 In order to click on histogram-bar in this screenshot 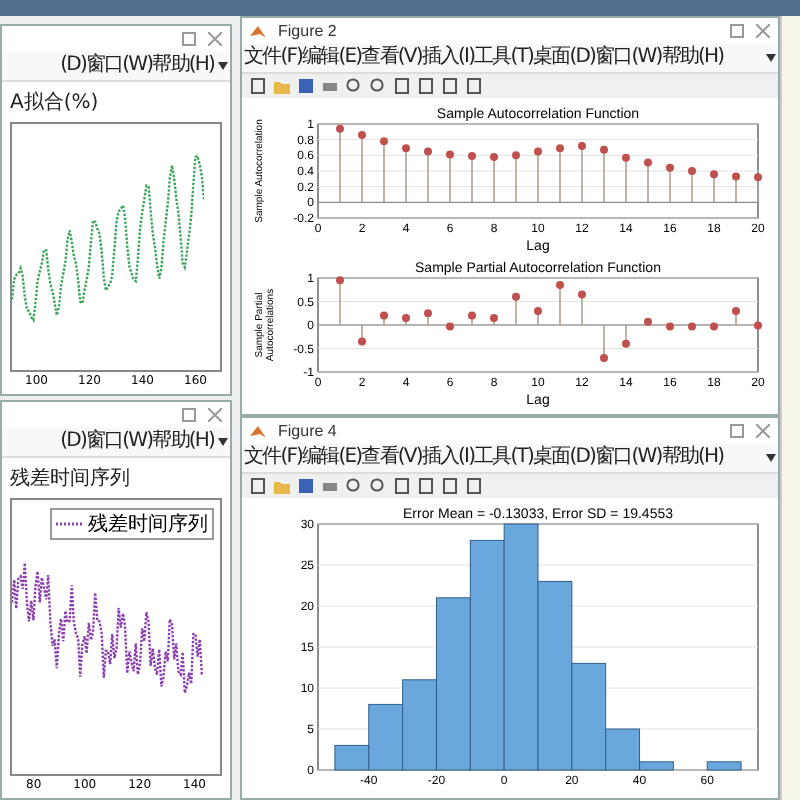, I will do `click(724, 766)`.